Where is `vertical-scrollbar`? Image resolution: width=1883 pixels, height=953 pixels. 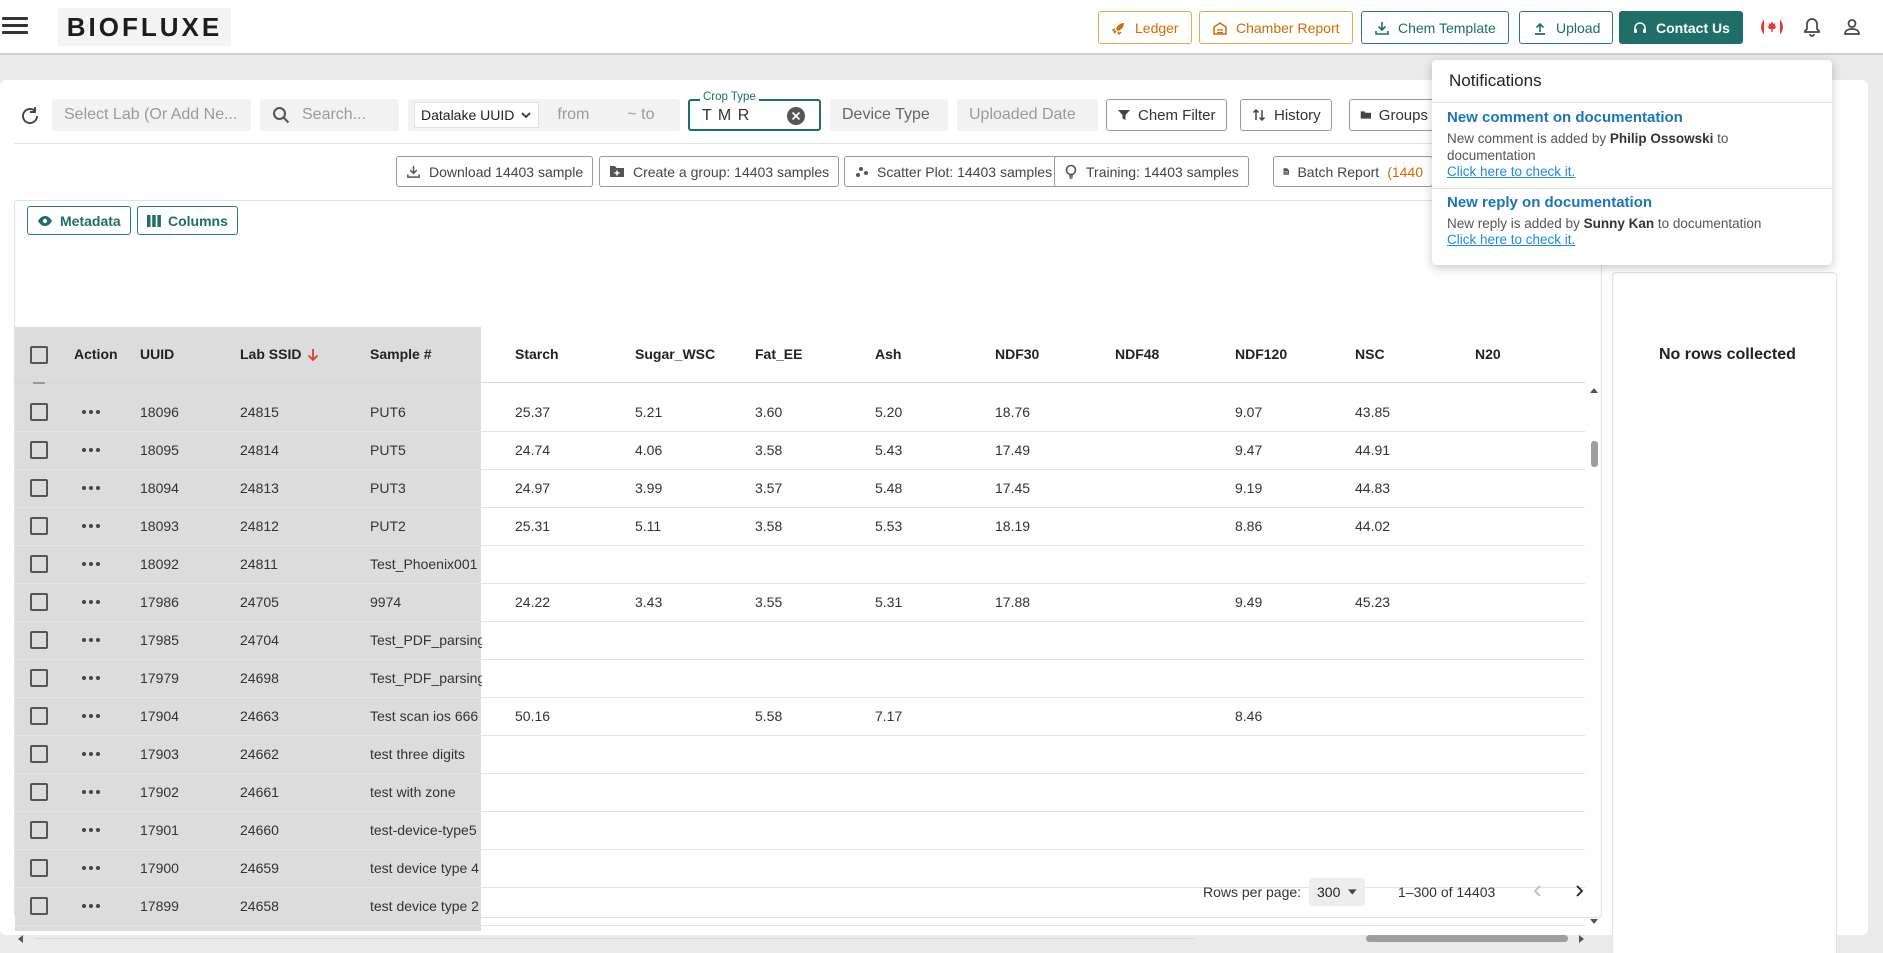 vertical-scrollbar is located at coordinates (1594, 656).